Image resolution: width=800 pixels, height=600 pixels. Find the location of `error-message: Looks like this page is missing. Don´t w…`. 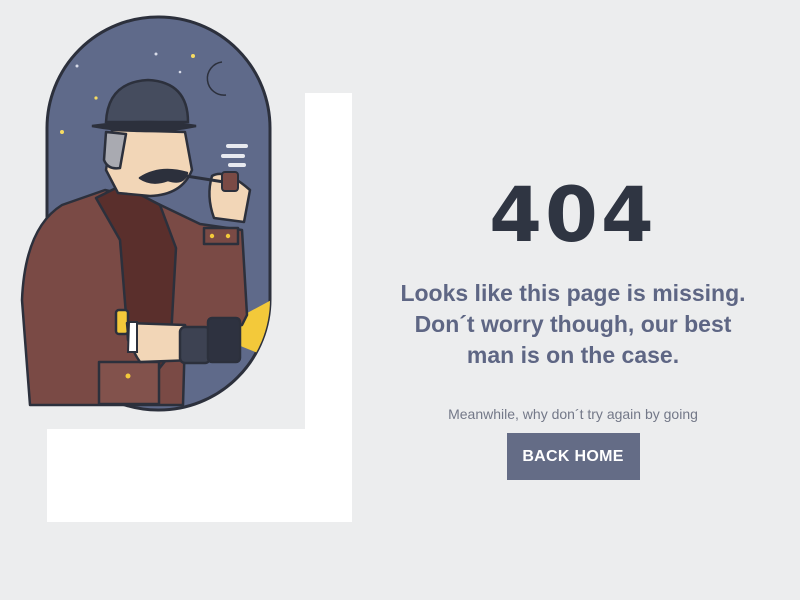

error-message: Looks like this page is missing. Don´t w… is located at coordinates (573, 324).